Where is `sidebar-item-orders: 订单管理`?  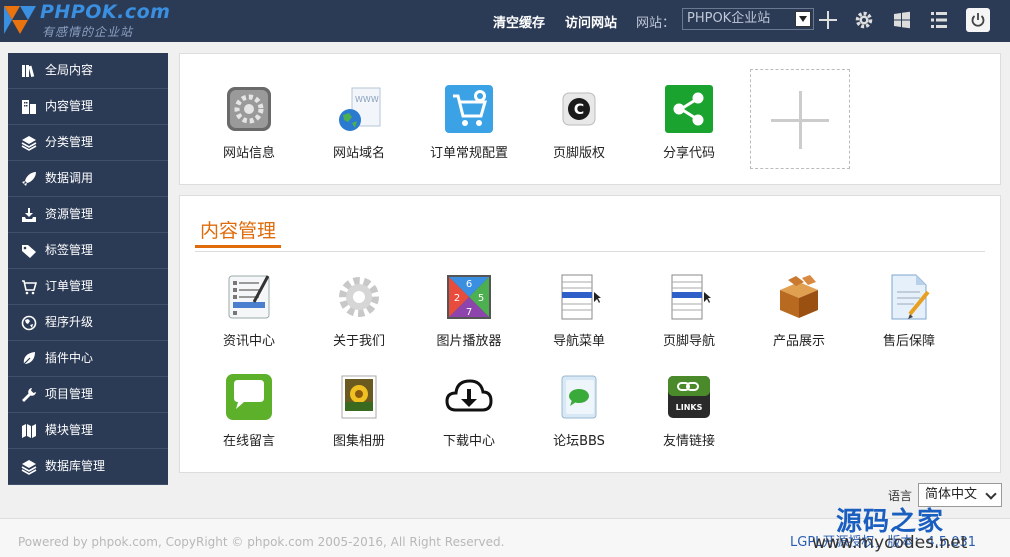 sidebar-item-orders: 订单管理 is located at coordinates (88, 287).